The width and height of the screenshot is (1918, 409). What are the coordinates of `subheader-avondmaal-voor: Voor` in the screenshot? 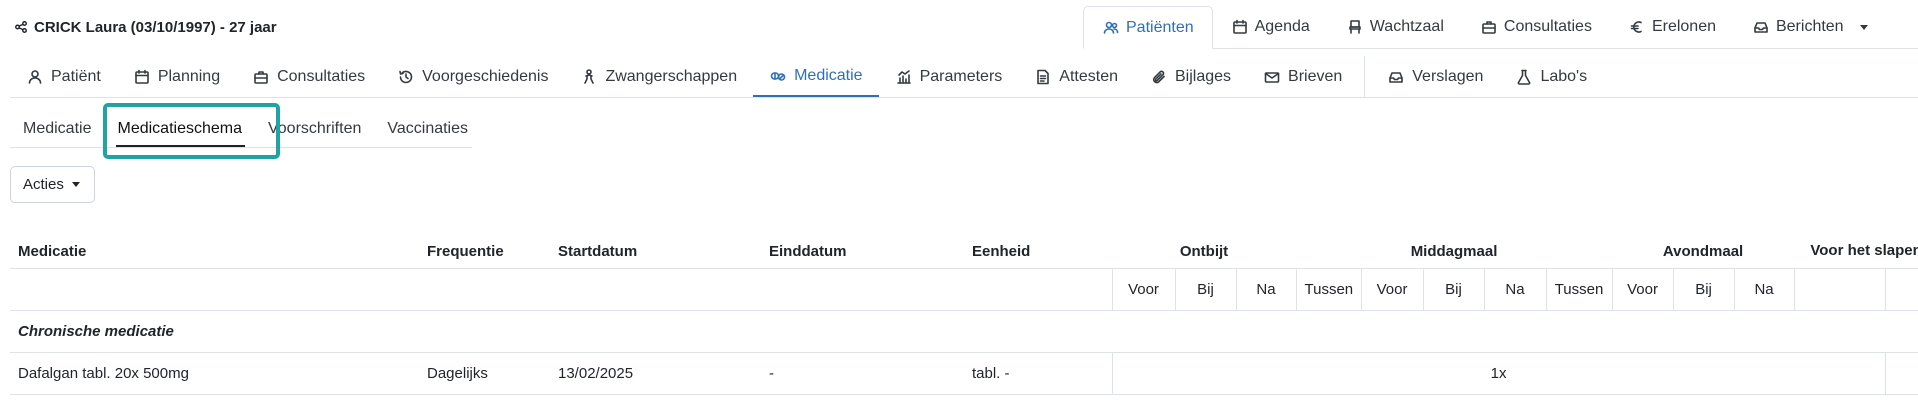 It's located at (1642, 289).